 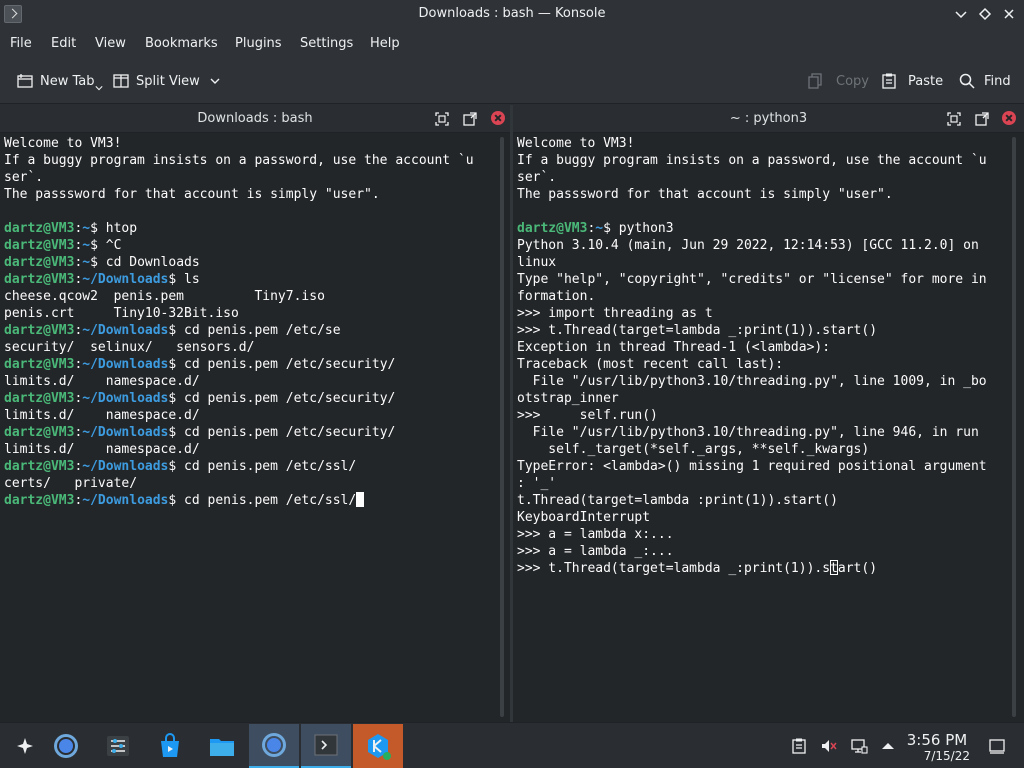 What do you see at coordinates (502, 427) in the screenshot?
I see `scrollbar-left` at bounding box center [502, 427].